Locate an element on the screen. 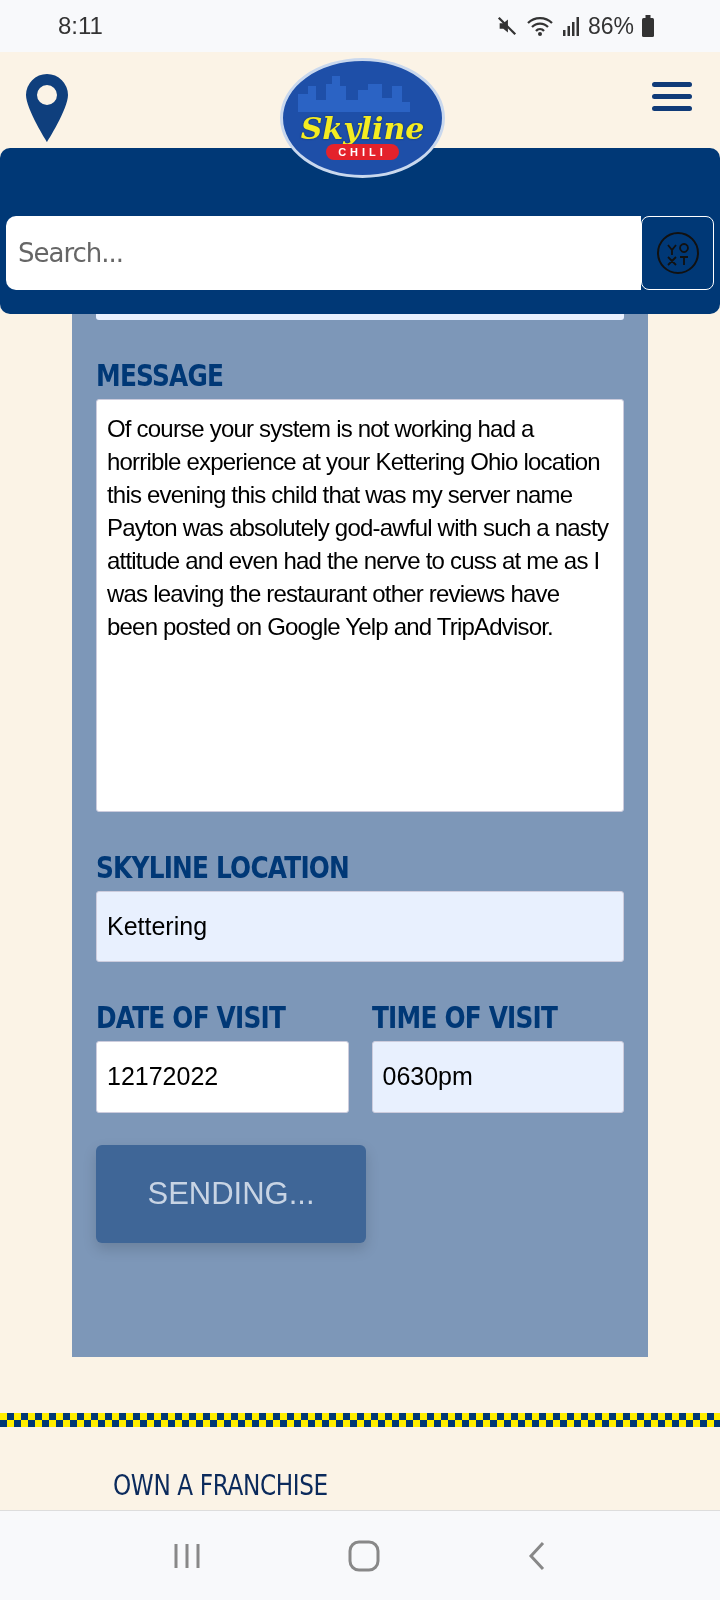  menu-icon is located at coordinates (672, 97).